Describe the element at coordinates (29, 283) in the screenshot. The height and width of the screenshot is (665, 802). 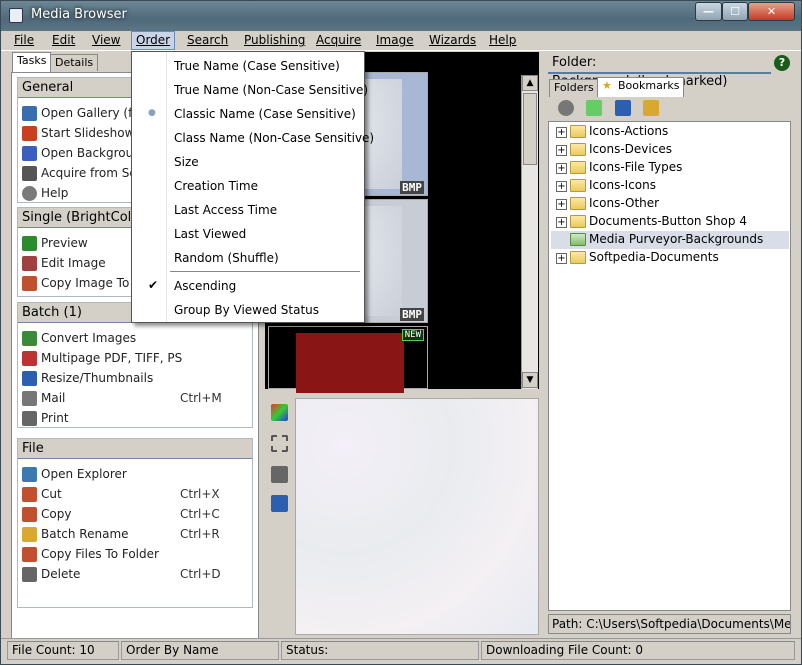
I see `copy-image-icon` at that location.